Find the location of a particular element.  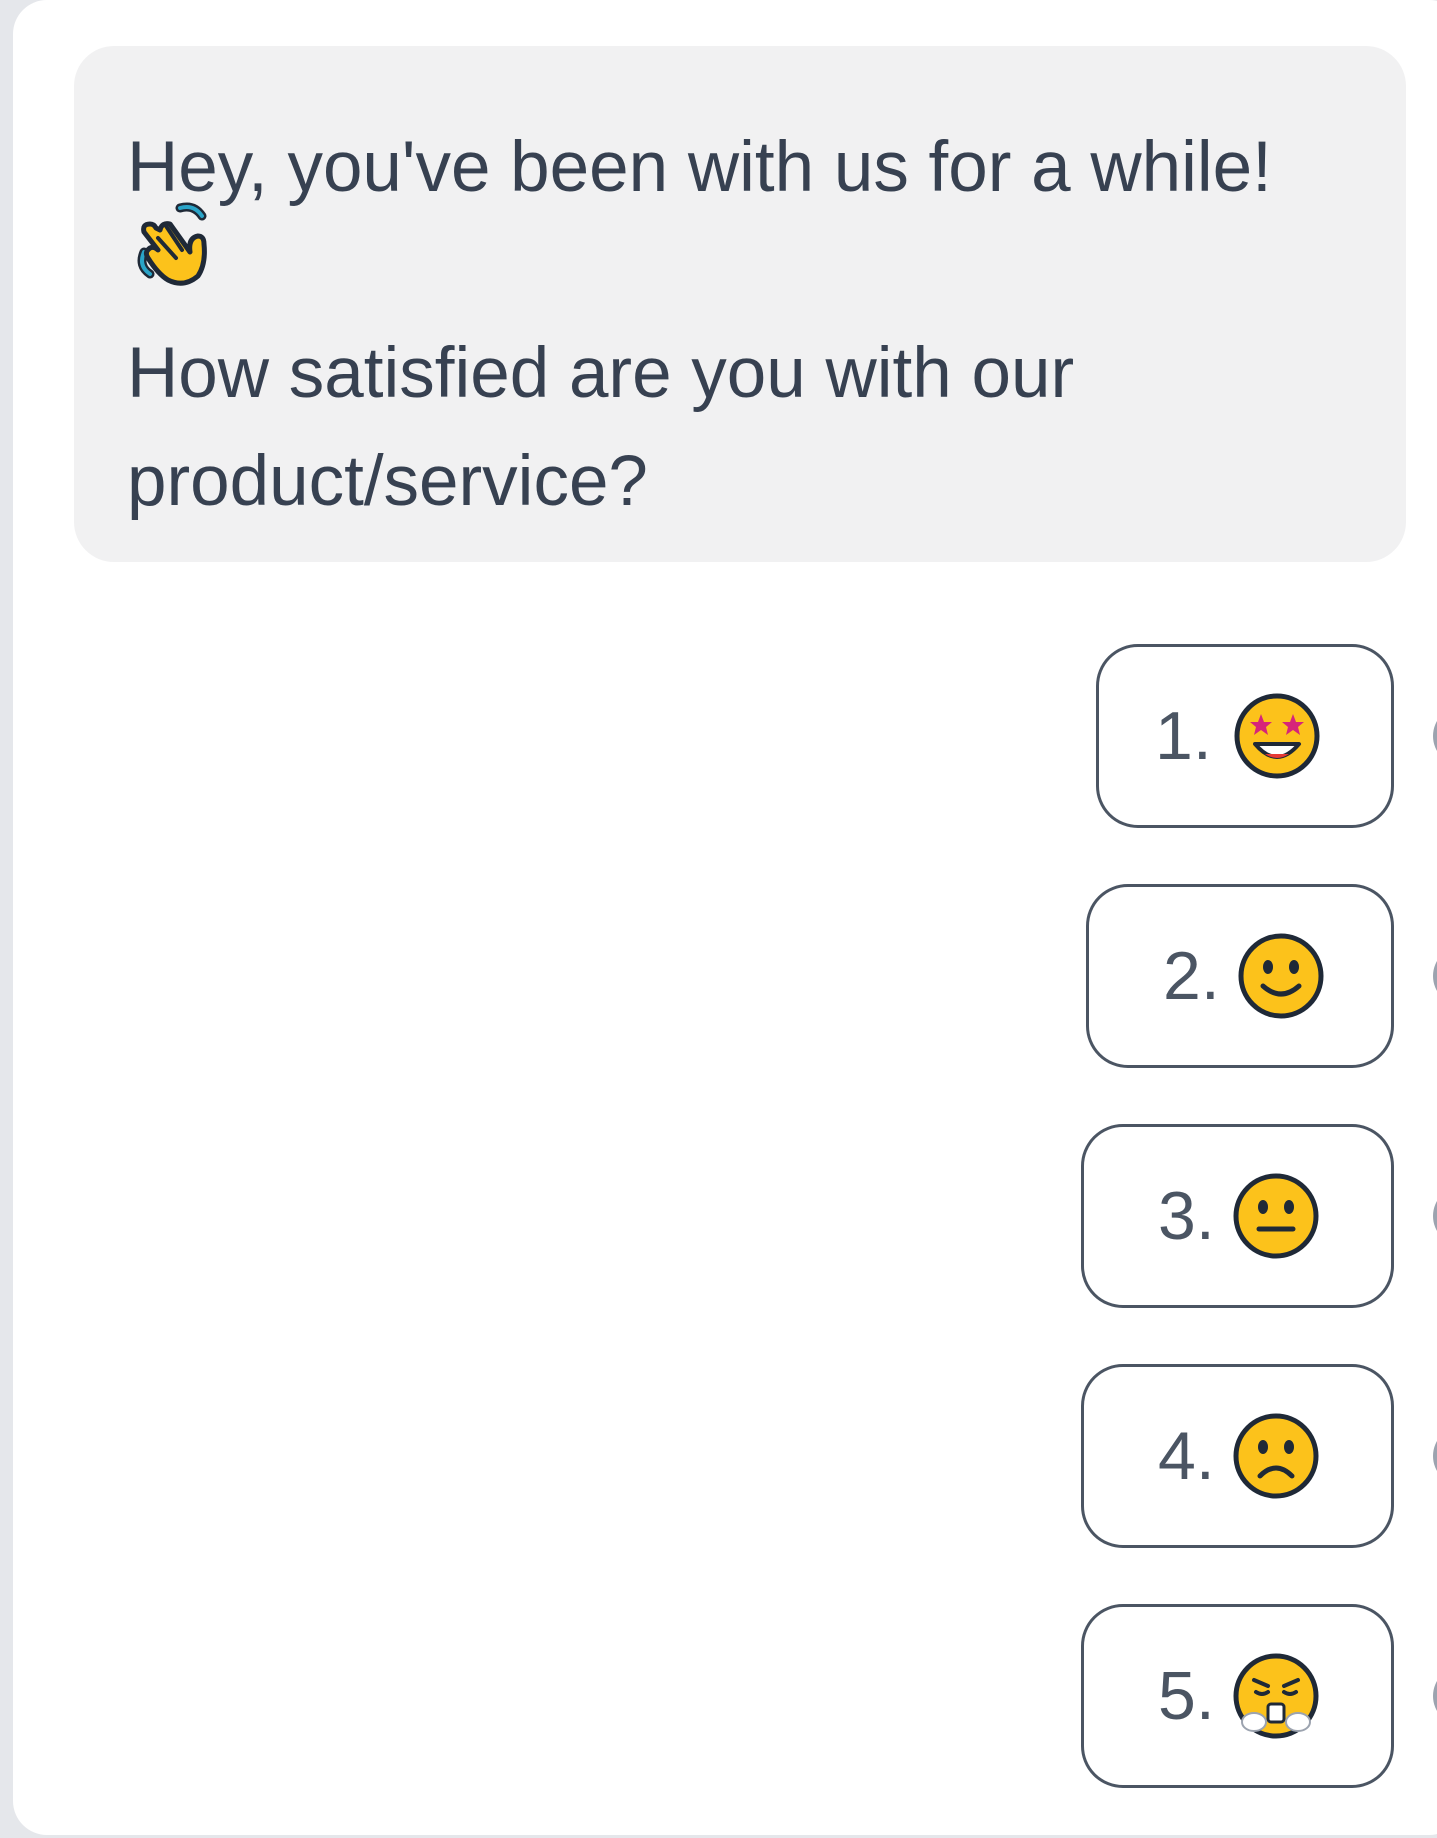

star-struck-face-icon is located at coordinates (1277, 736).